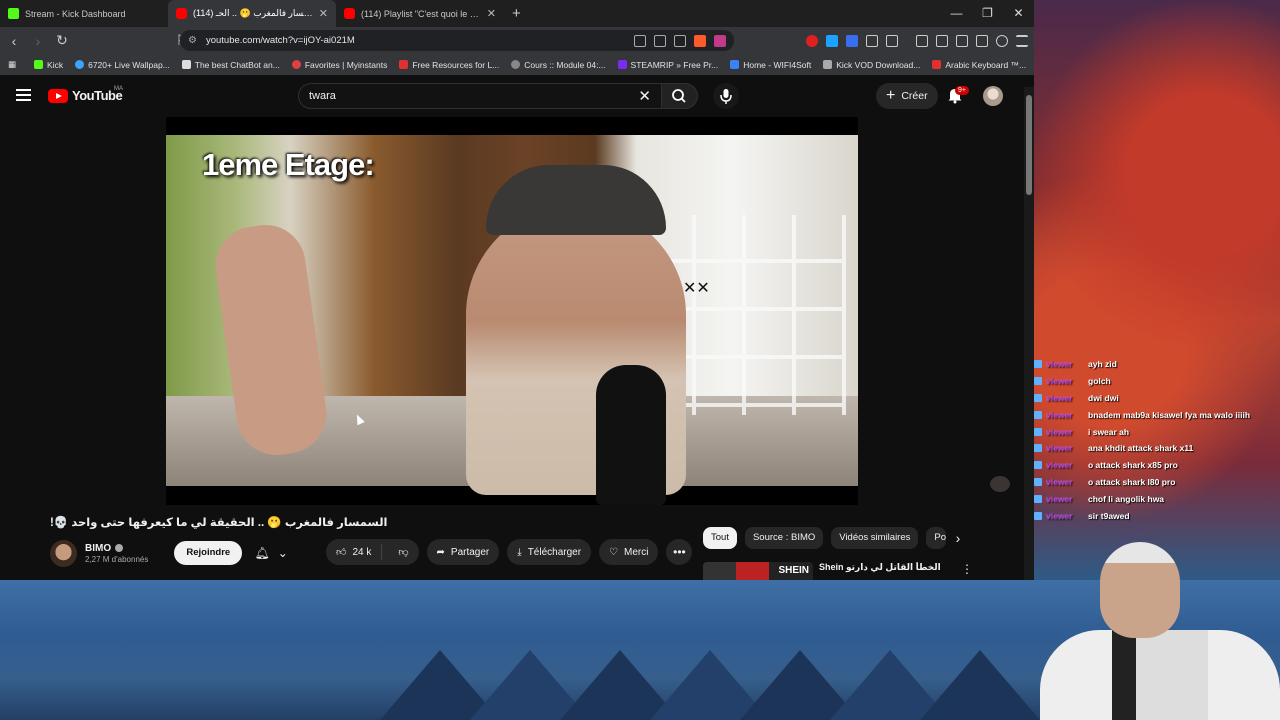 The width and height of the screenshot is (1280, 720). I want to click on chip-all: Tout, so click(720, 538).